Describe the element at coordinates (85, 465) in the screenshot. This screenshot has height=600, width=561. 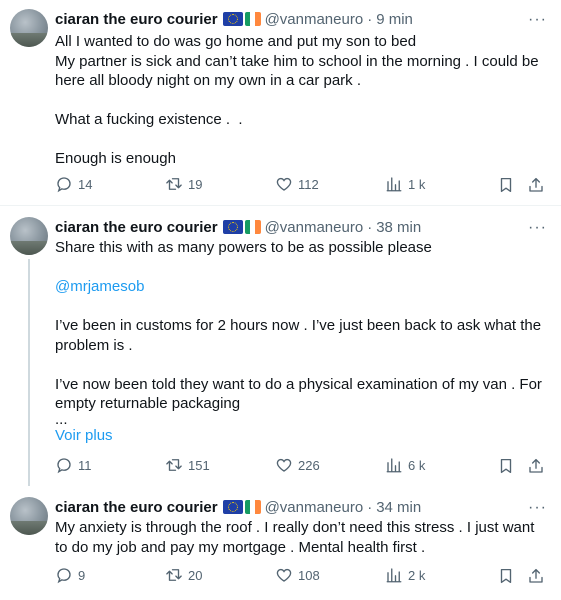
I see `reply-count: 11` at that location.